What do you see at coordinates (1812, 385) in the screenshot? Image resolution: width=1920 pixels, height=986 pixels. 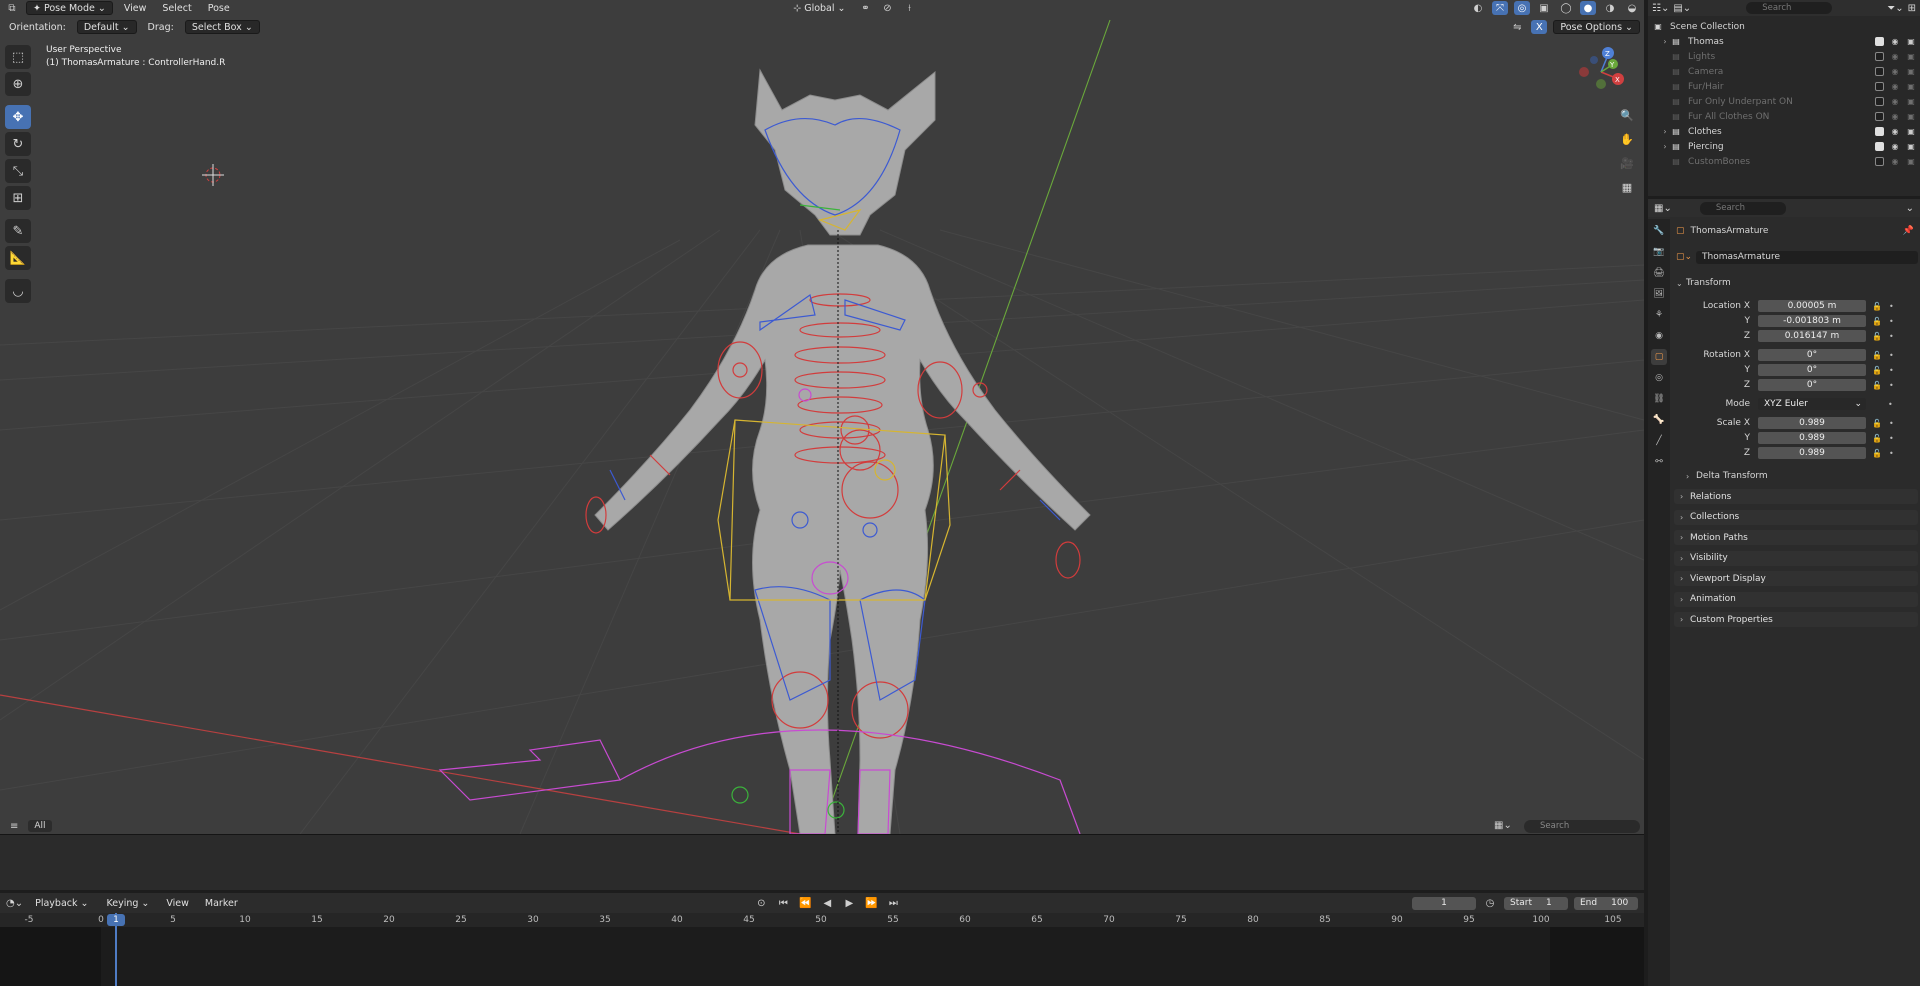 I see `rotation-z-field: 0°` at bounding box center [1812, 385].